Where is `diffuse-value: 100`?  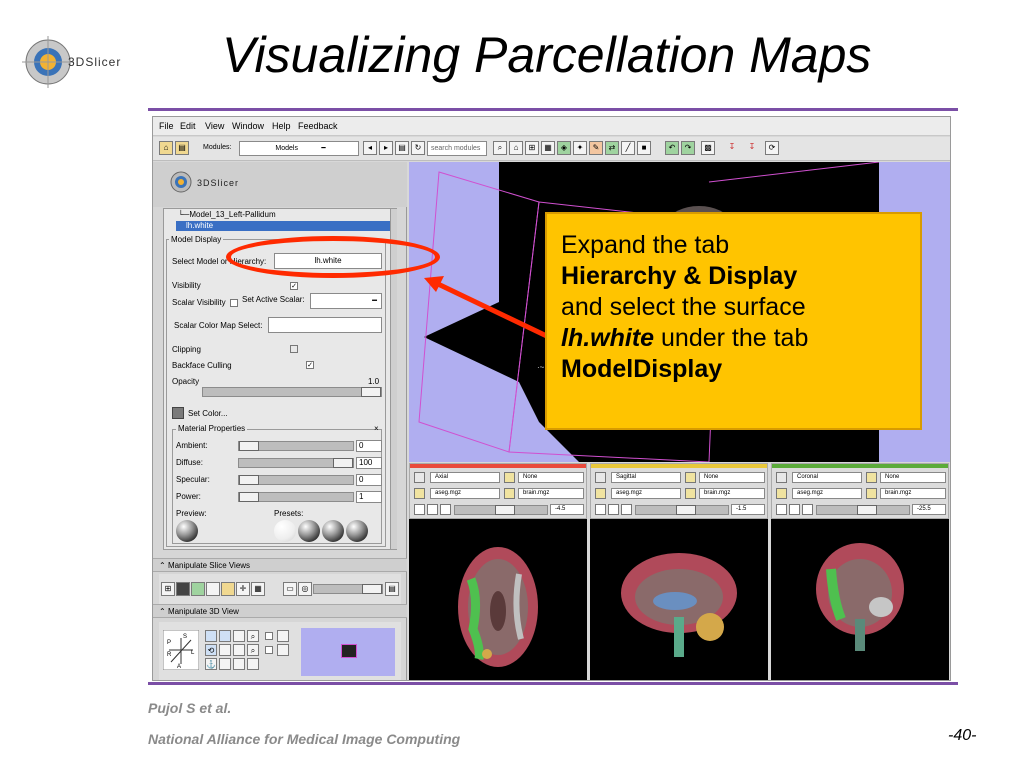 diffuse-value: 100 is located at coordinates (369, 463).